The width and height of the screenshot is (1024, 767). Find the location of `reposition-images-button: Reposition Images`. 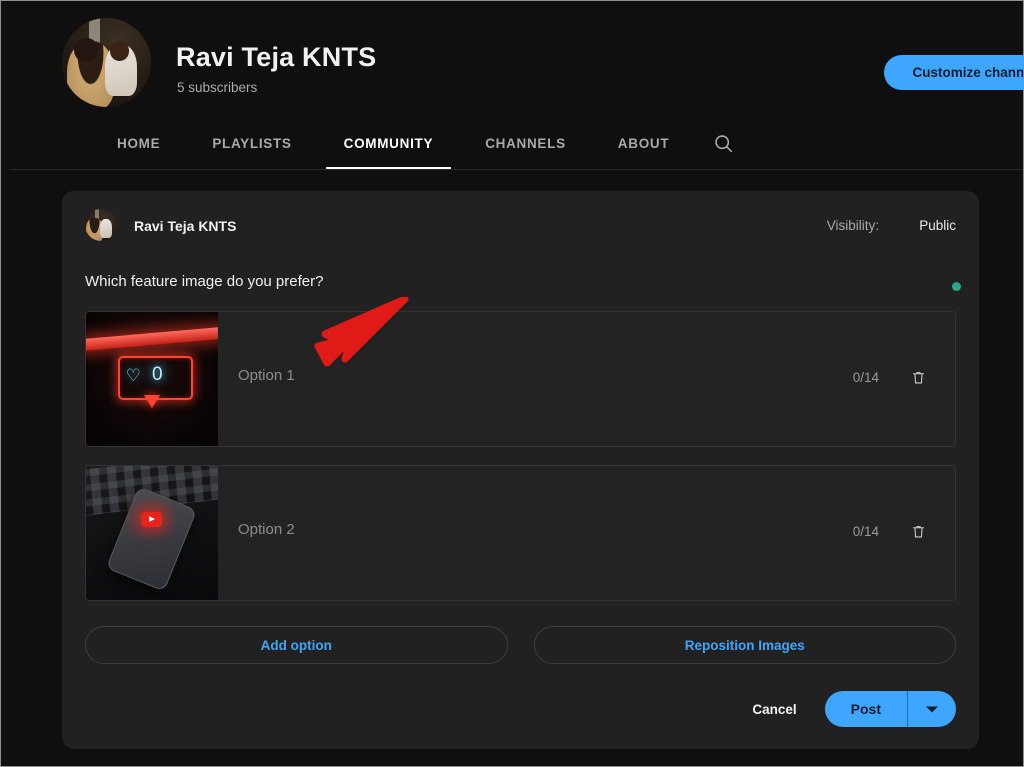

reposition-images-button: Reposition Images is located at coordinates (744, 645).